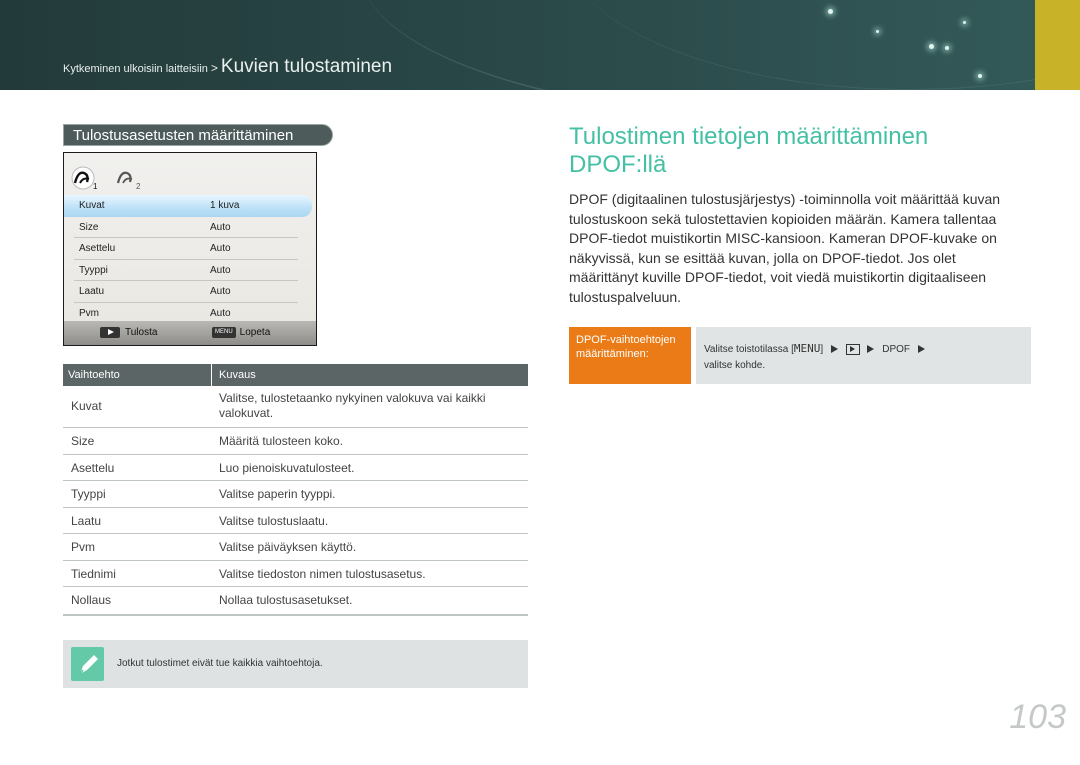  Describe the element at coordinates (1037, 717) in the screenshot. I see `page-number: 103` at that location.